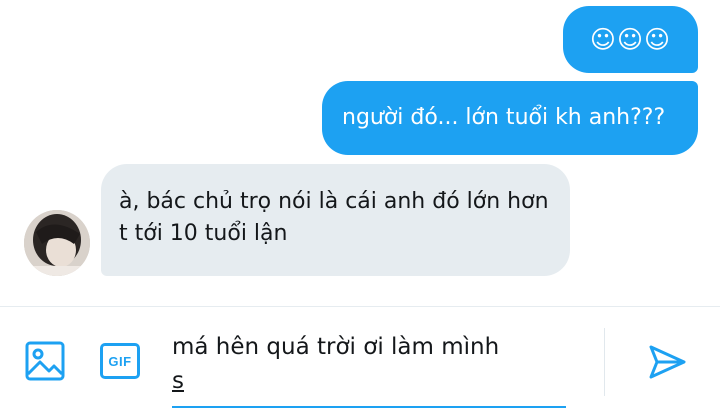 Image resolution: width=720 pixels, height=414 pixels. I want to click on send-icon, so click(667, 362).